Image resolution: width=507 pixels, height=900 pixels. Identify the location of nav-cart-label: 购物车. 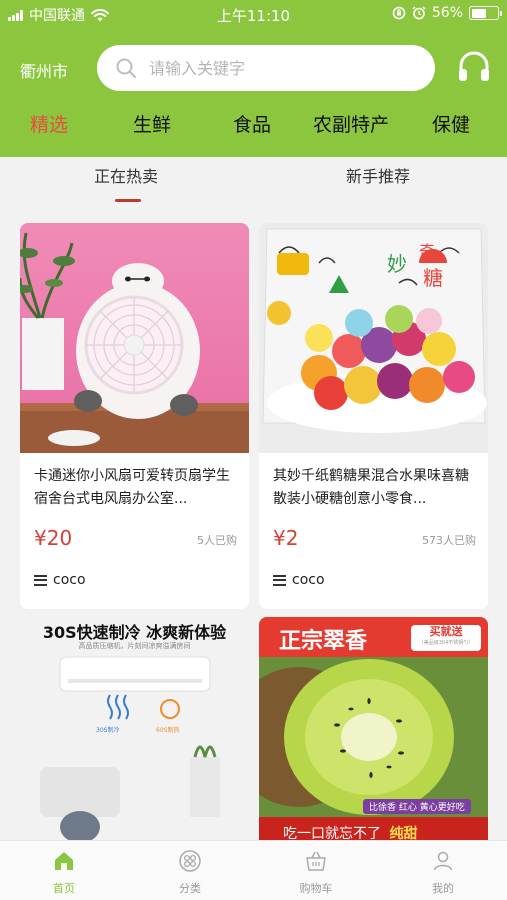
(316, 888).